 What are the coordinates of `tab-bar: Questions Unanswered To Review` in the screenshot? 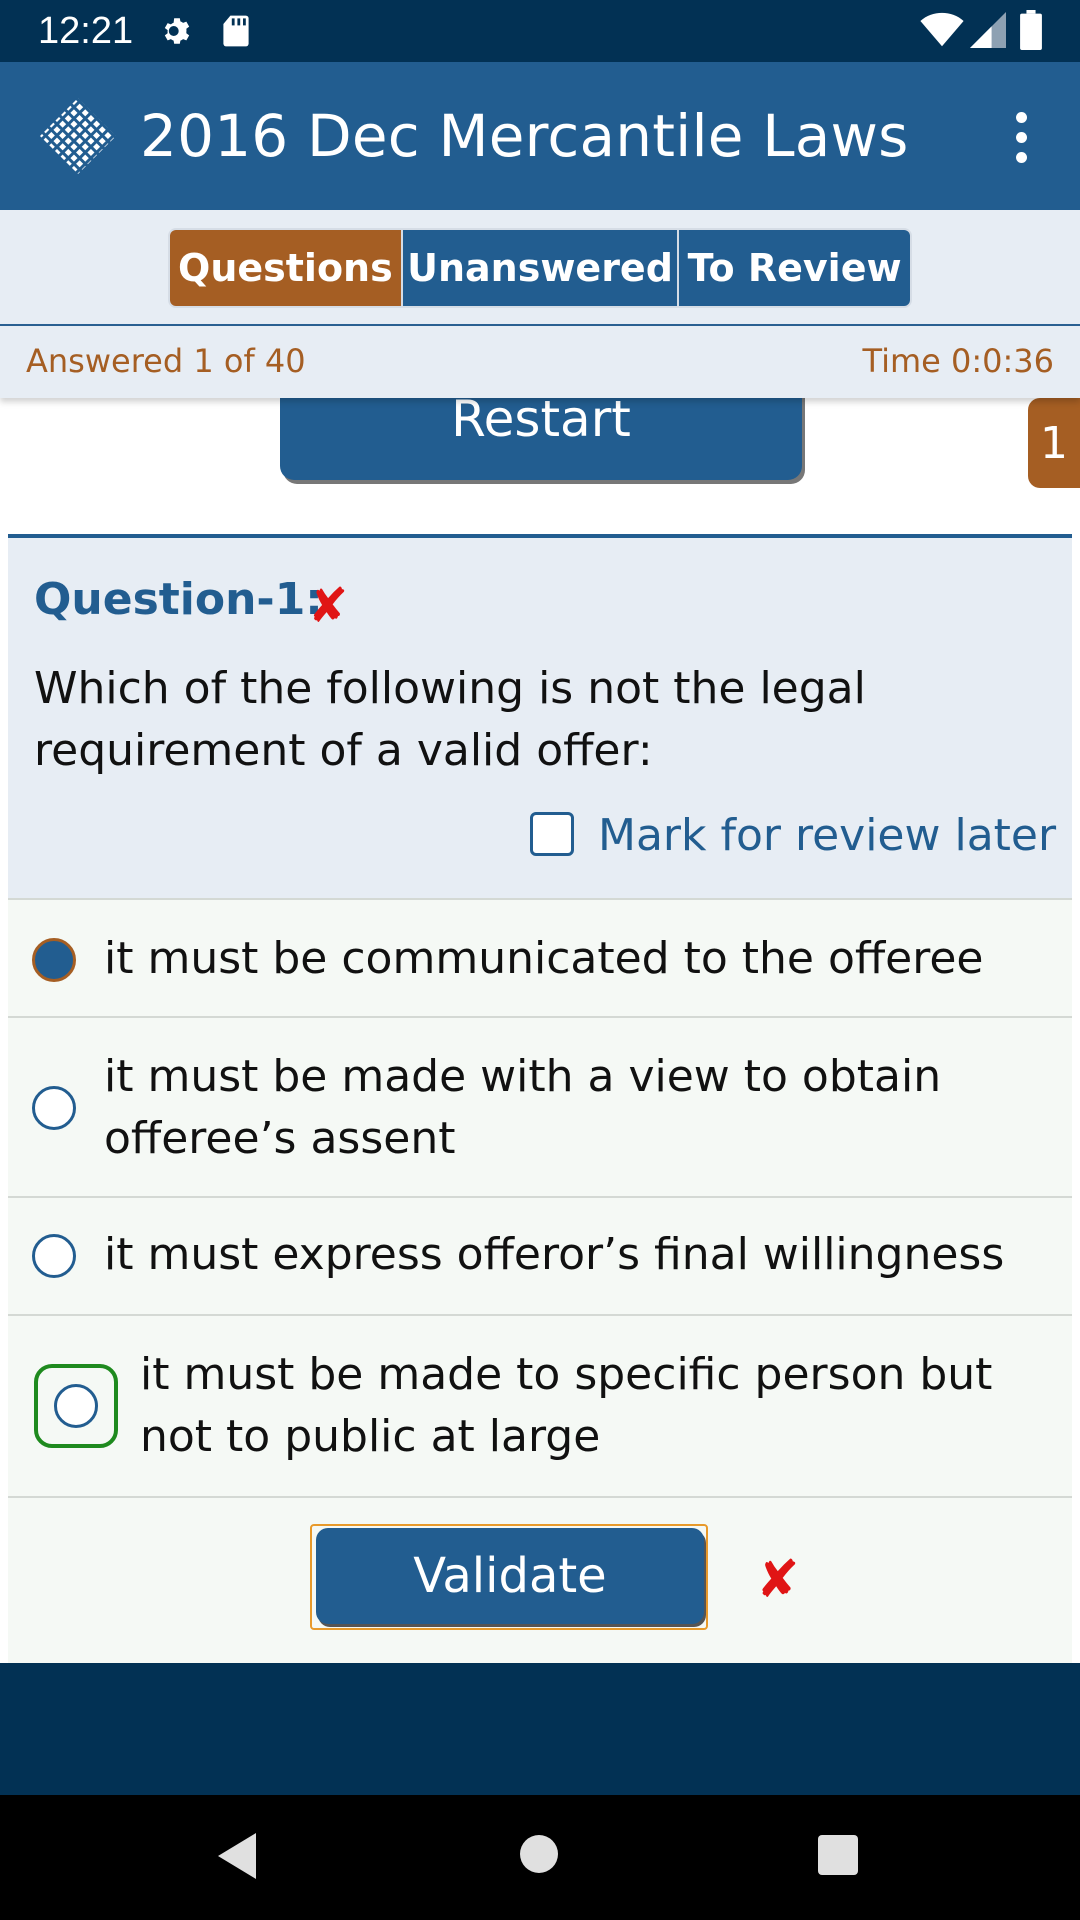 It's located at (540, 268).